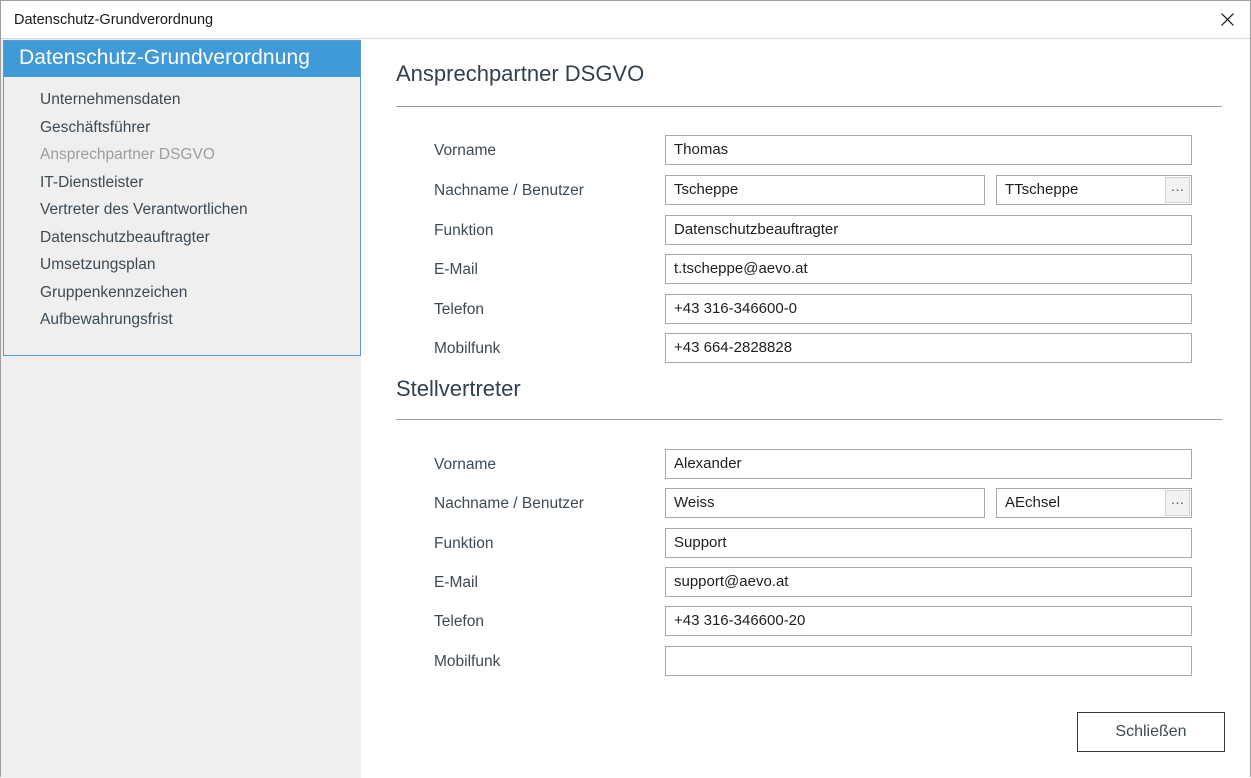  I want to click on input-nachname-1: Tscheppe, so click(825, 190).